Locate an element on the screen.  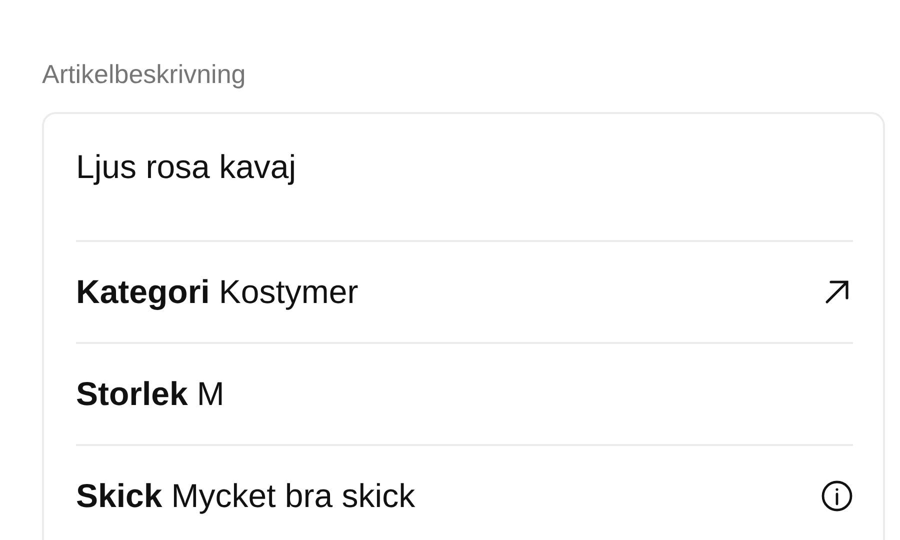
section-title: Artikelbeskrivning is located at coordinates (144, 74).